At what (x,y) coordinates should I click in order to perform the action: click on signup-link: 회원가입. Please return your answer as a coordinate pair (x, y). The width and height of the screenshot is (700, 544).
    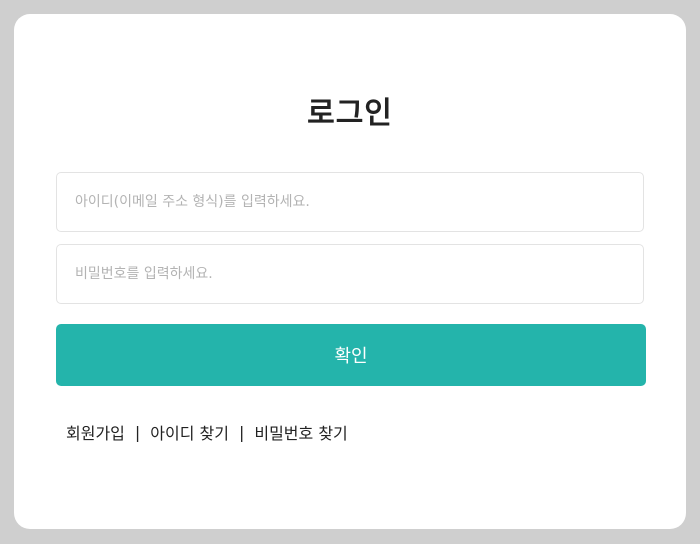
    Looking at the image, I should click on (95, 432).